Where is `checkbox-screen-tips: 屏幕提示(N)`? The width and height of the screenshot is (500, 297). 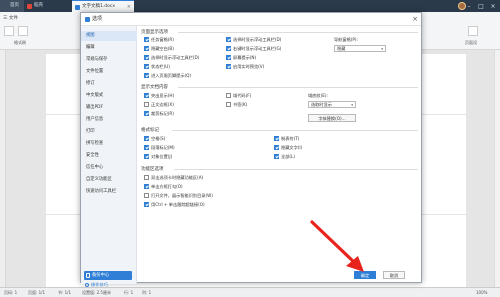
checkbox-screen-tips: 屏幕提示(N) is located at coordinates (241, 58).